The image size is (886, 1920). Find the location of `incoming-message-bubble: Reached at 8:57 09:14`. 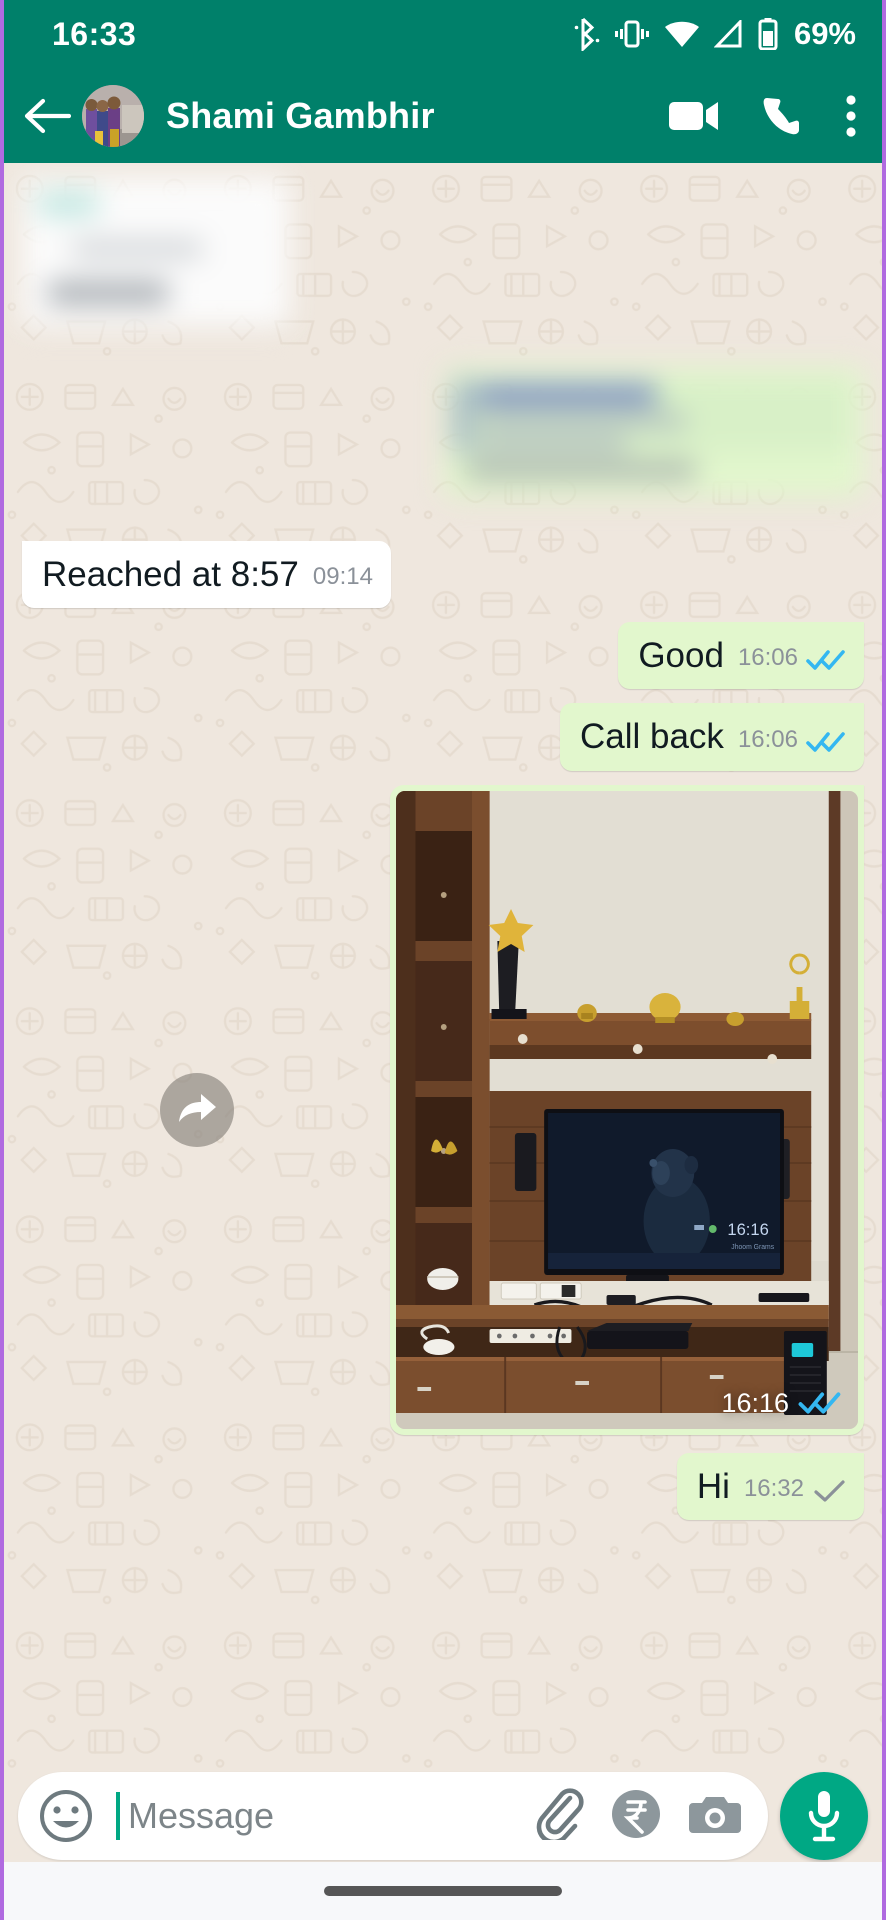

incoming-message-bubble: Reached at 8:57 09:14 is located at coordinates (206, 575).